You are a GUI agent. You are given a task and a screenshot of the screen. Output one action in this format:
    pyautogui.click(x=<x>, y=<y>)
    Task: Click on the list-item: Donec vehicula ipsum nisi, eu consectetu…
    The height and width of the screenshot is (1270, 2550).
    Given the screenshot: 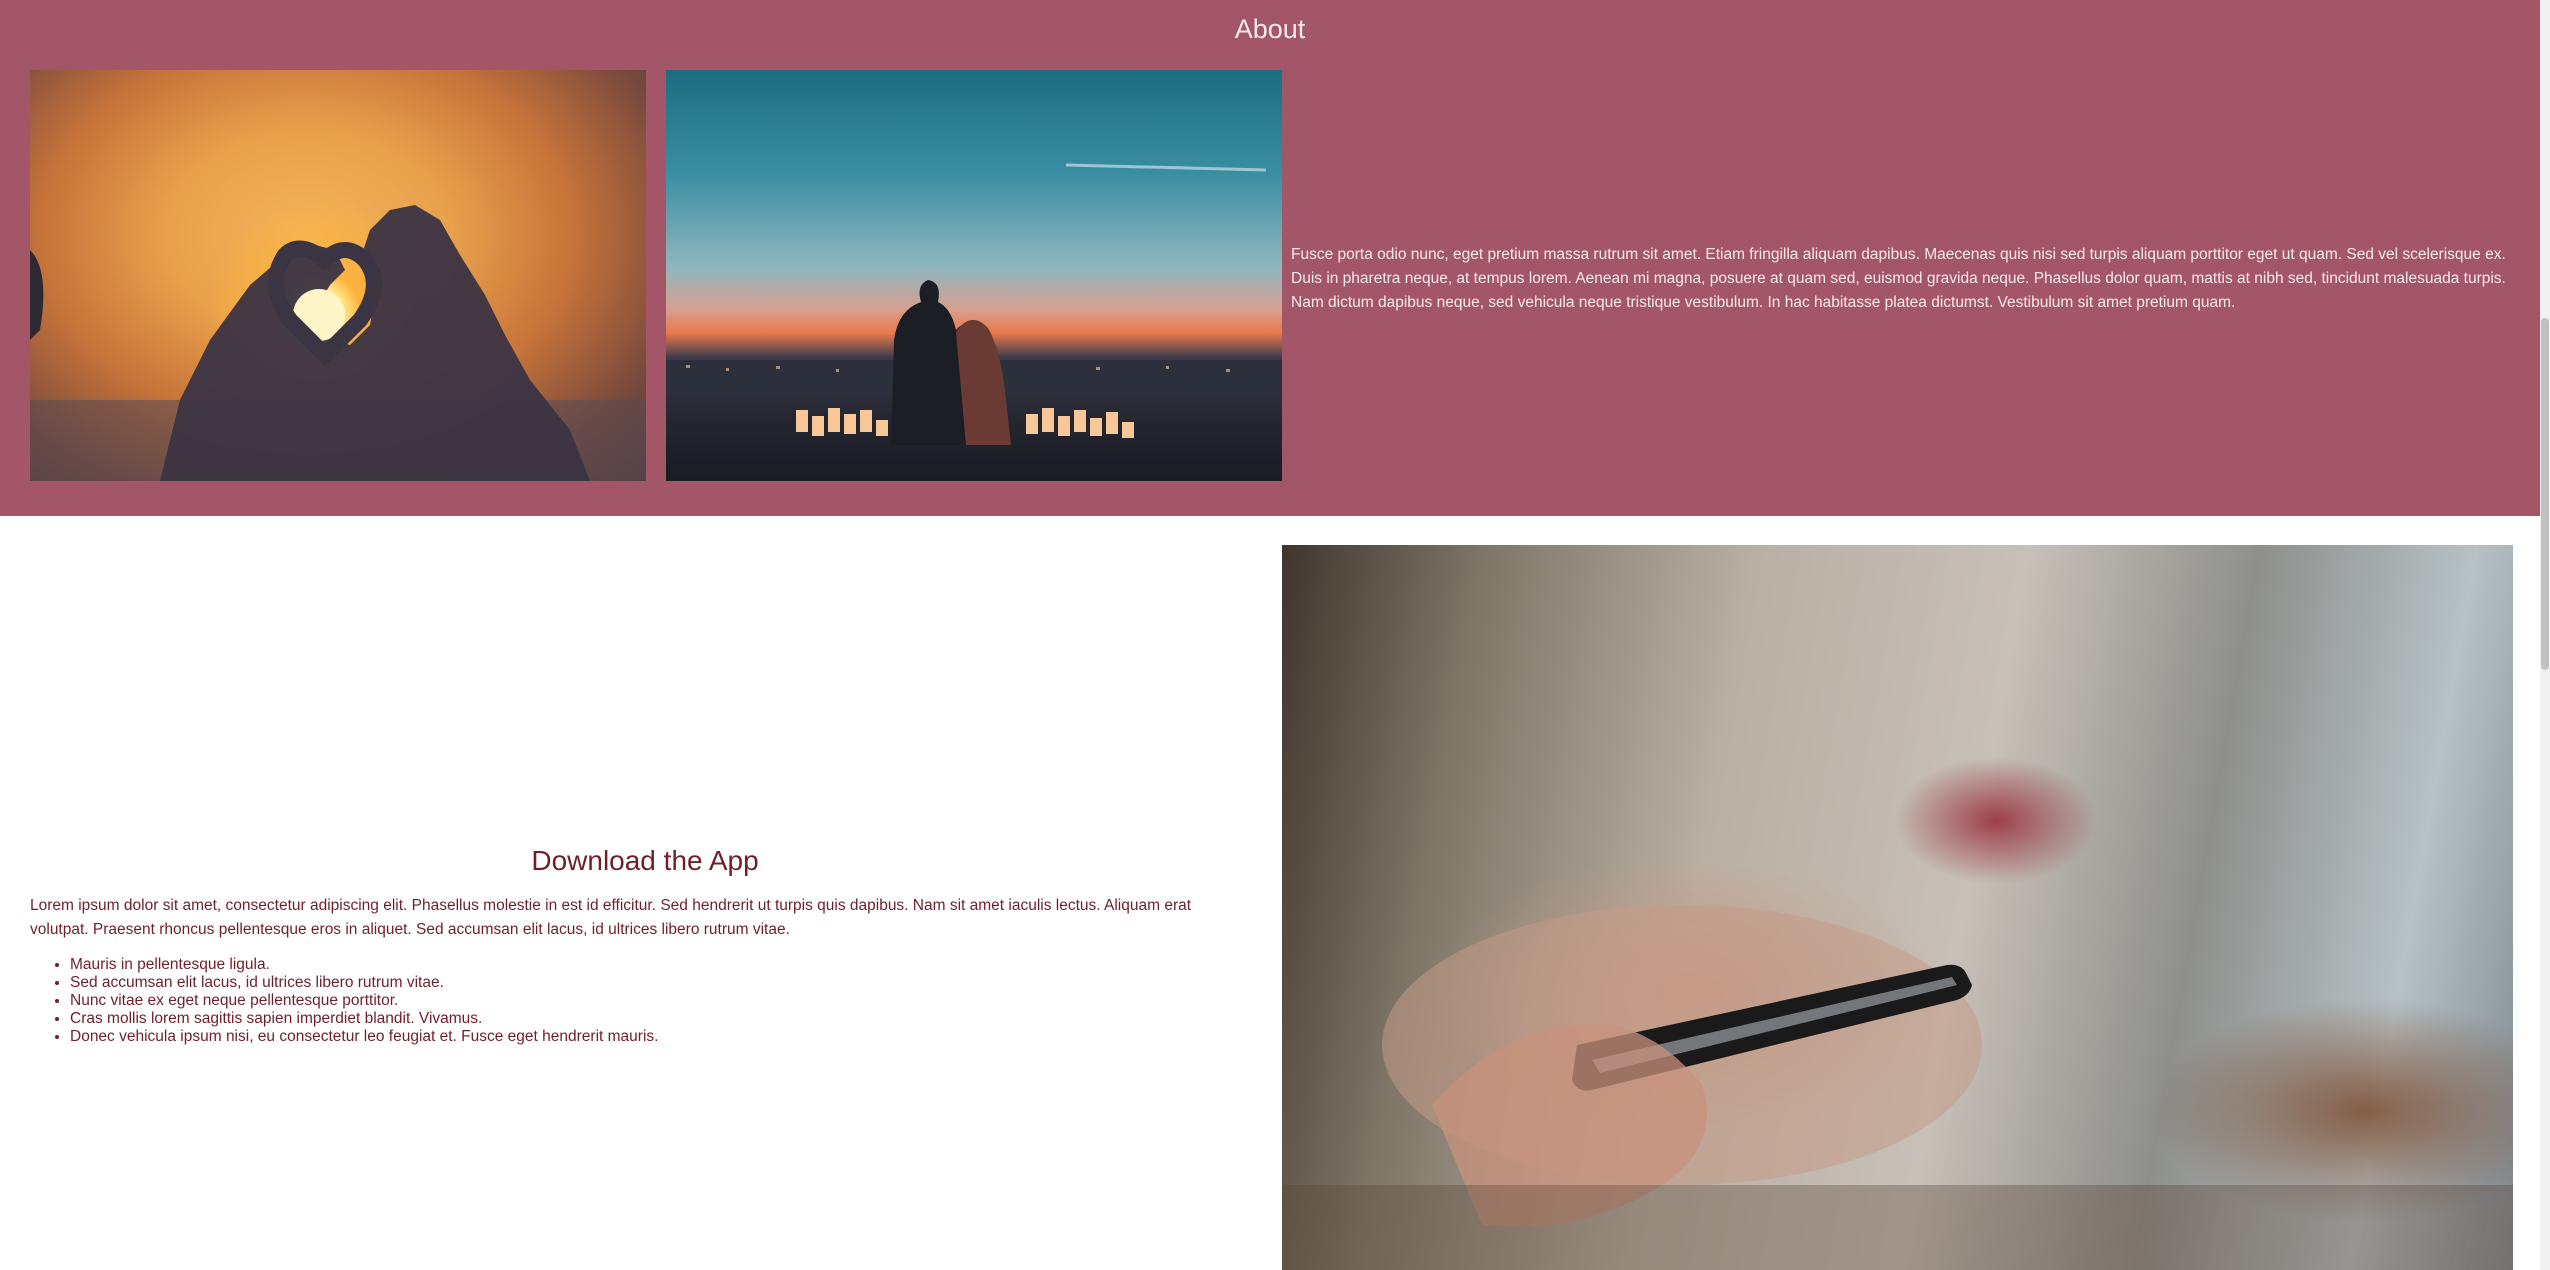 What is the action you would take?
    pyautogui.click(x=364, y=1037)
    